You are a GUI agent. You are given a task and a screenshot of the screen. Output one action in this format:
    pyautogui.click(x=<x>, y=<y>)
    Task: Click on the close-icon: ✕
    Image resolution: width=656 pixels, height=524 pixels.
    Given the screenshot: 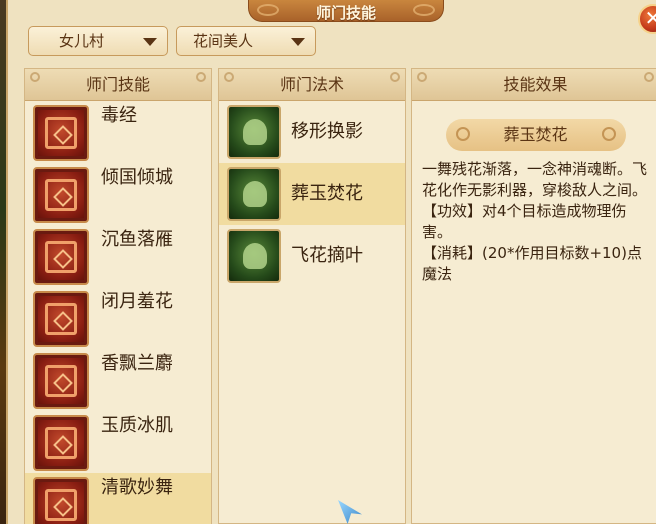 What is the action you would take?
    pyautogui.click(x=650, y=18)
    